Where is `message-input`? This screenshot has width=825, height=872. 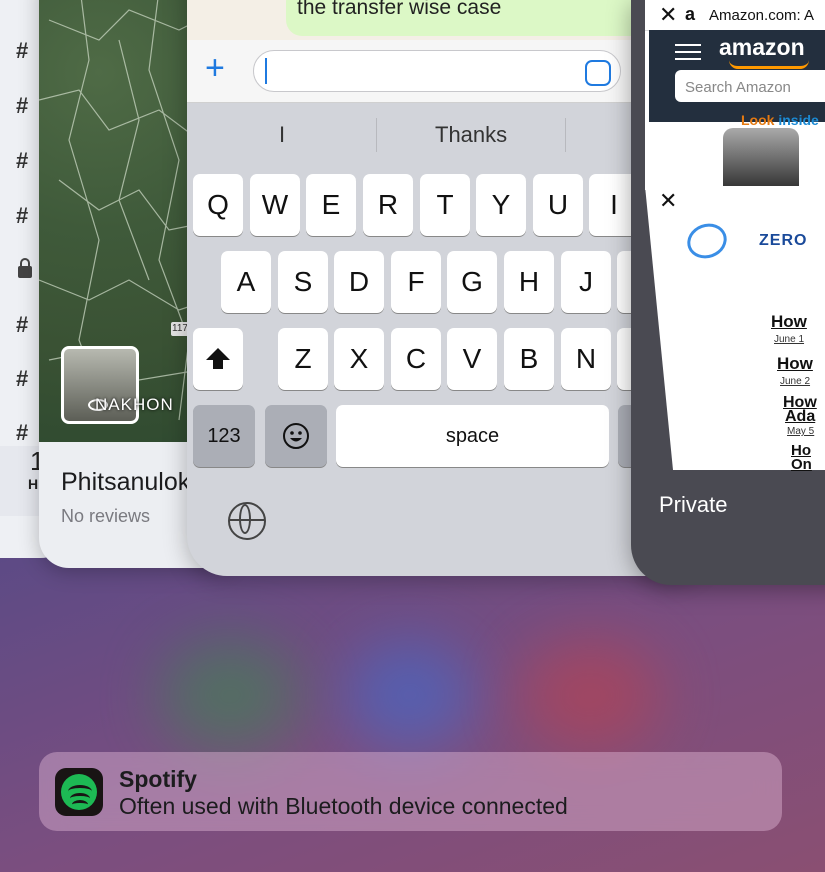 message-input is located at coordinates (437, 71).